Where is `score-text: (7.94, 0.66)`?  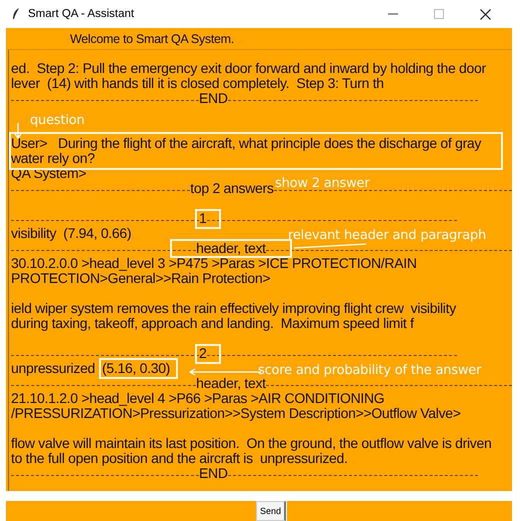
score-text: (7.94, 0.66) is located at coordinates (97, 233).